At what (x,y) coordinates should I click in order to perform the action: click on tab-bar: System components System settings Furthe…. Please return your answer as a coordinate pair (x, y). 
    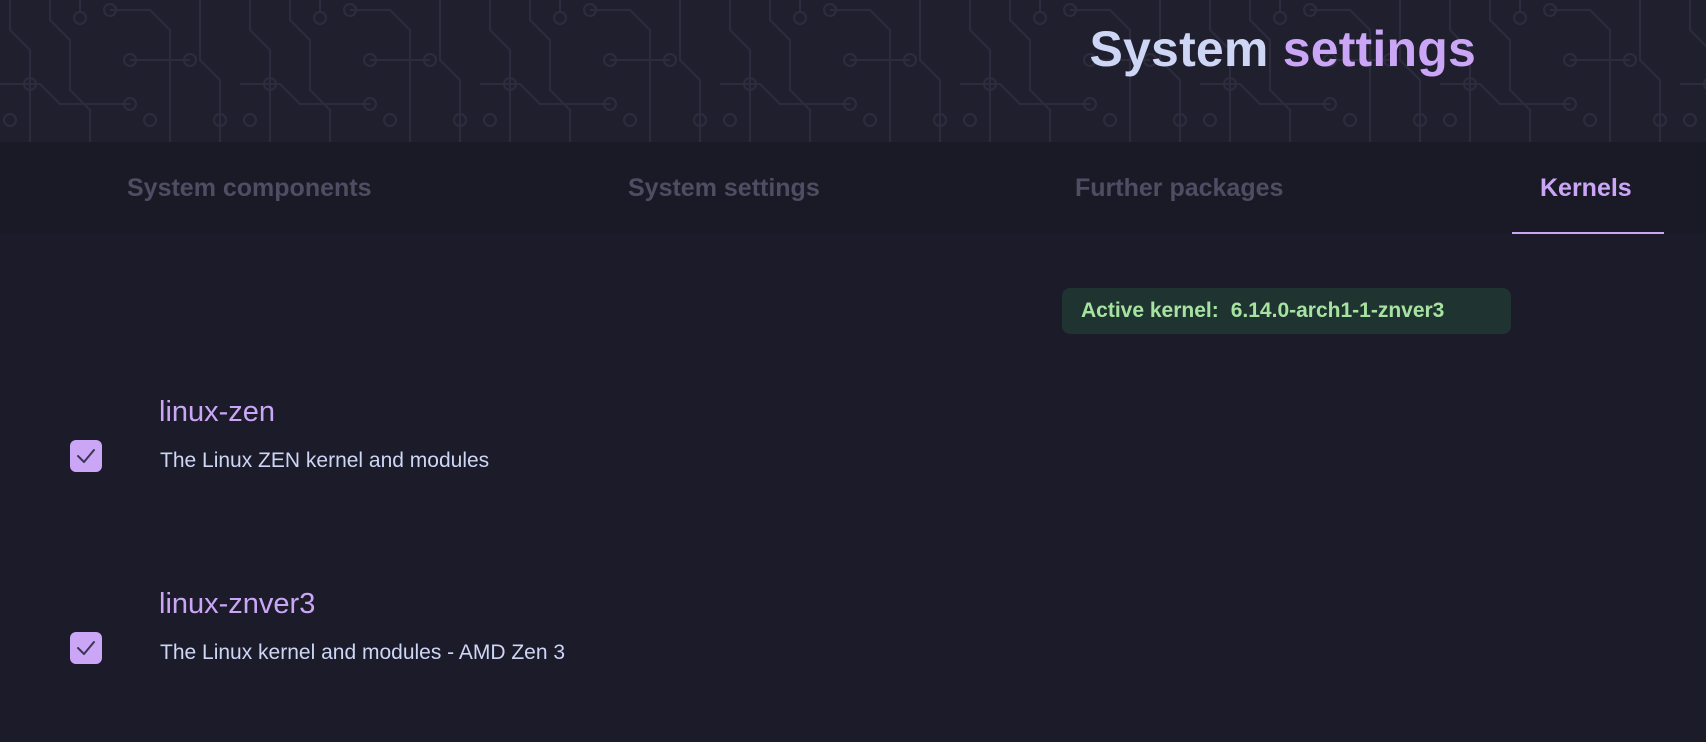
    Looking at the image, I should click on (853, 188).